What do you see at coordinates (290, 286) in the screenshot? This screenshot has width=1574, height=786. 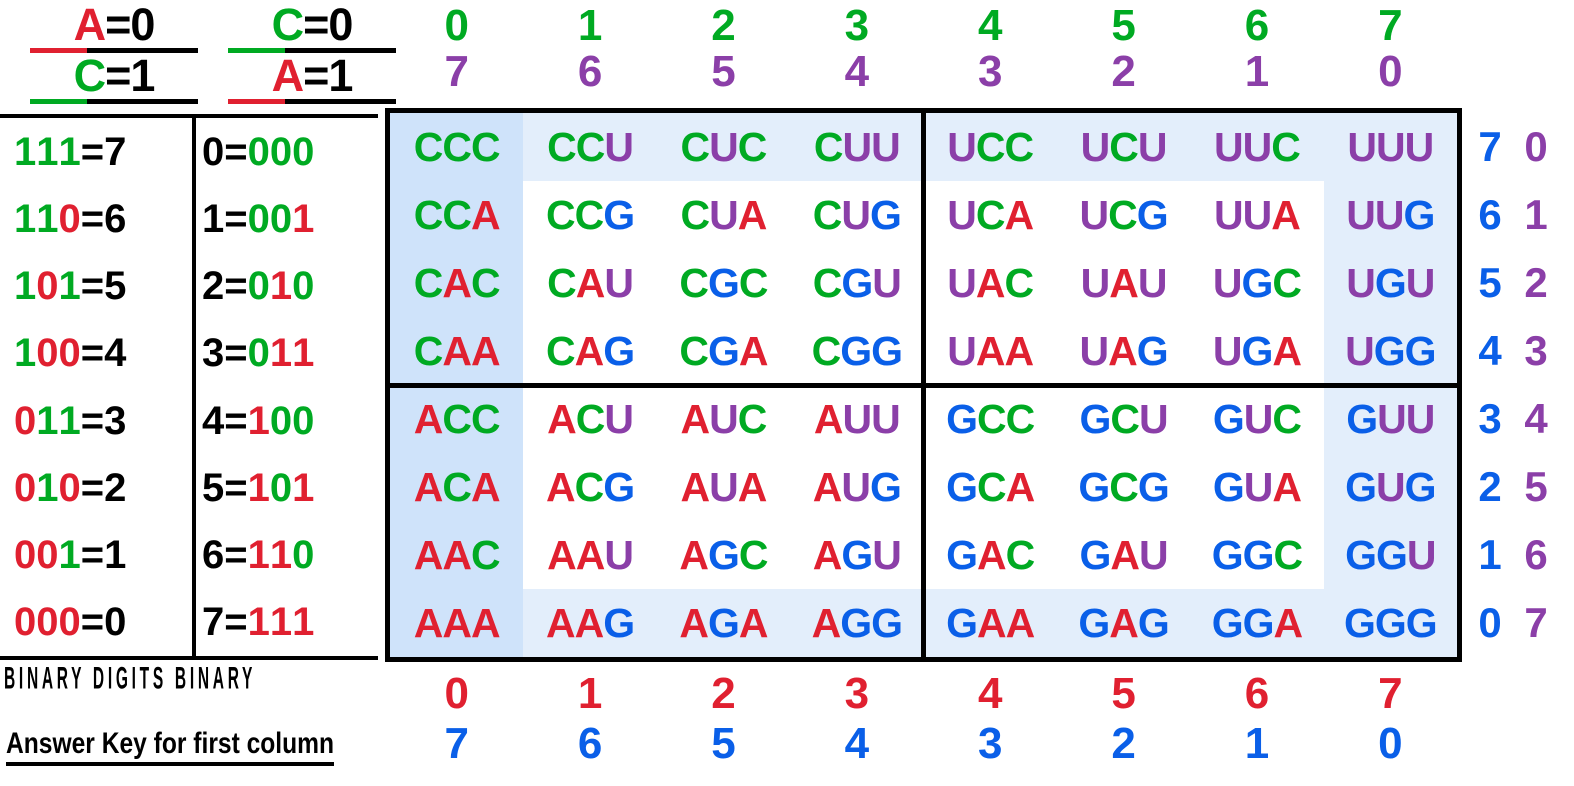 I see `legend-row-decimal-2: 2= 0 1 0` at bounding box center [290, 286].